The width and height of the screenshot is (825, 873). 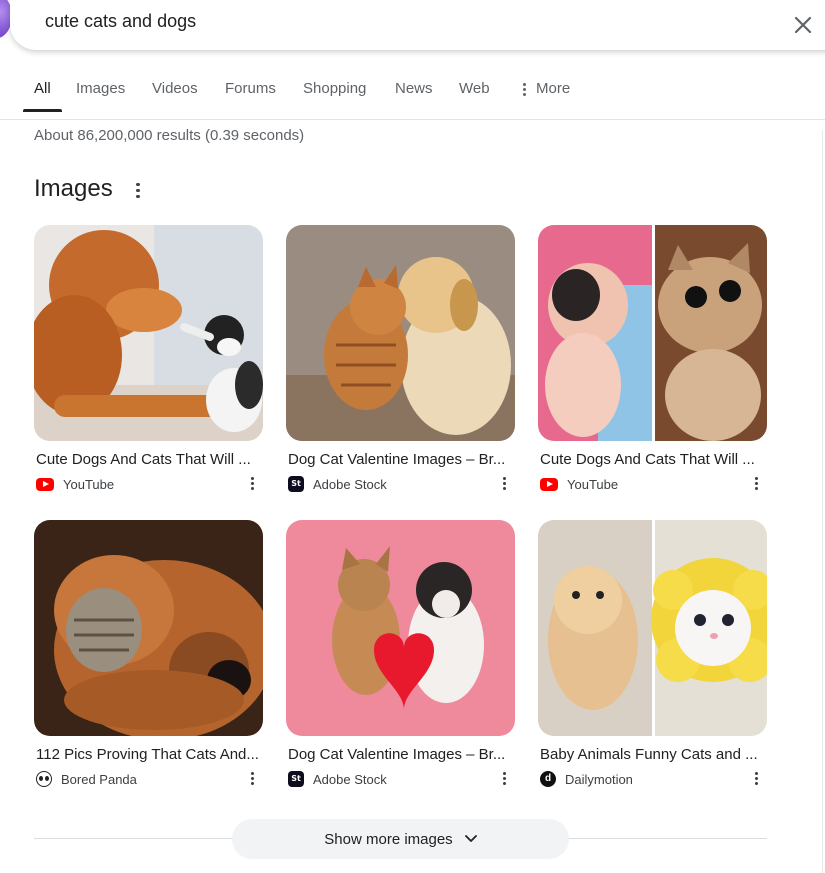 I want to click on images-section-menu-button, so click(x=138, y=190).